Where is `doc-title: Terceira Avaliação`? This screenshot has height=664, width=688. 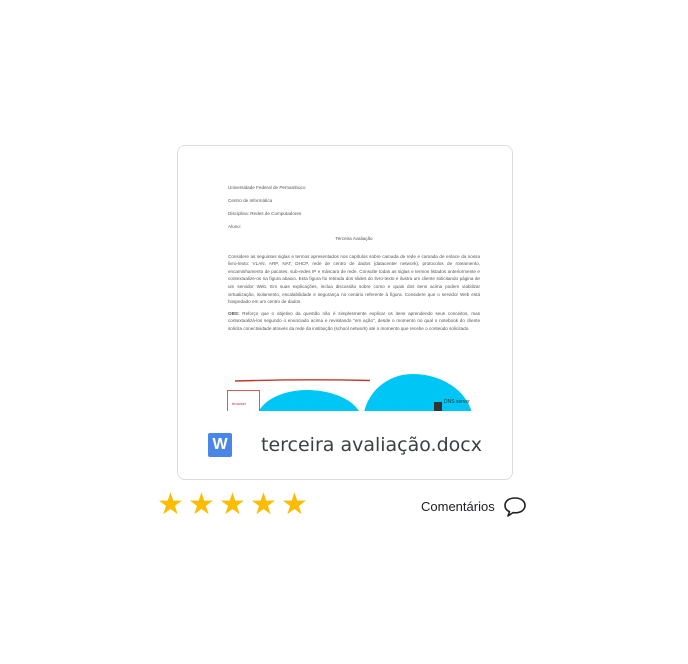
doc-title: Terceira Avaliação is located at coordinates (354, 238).